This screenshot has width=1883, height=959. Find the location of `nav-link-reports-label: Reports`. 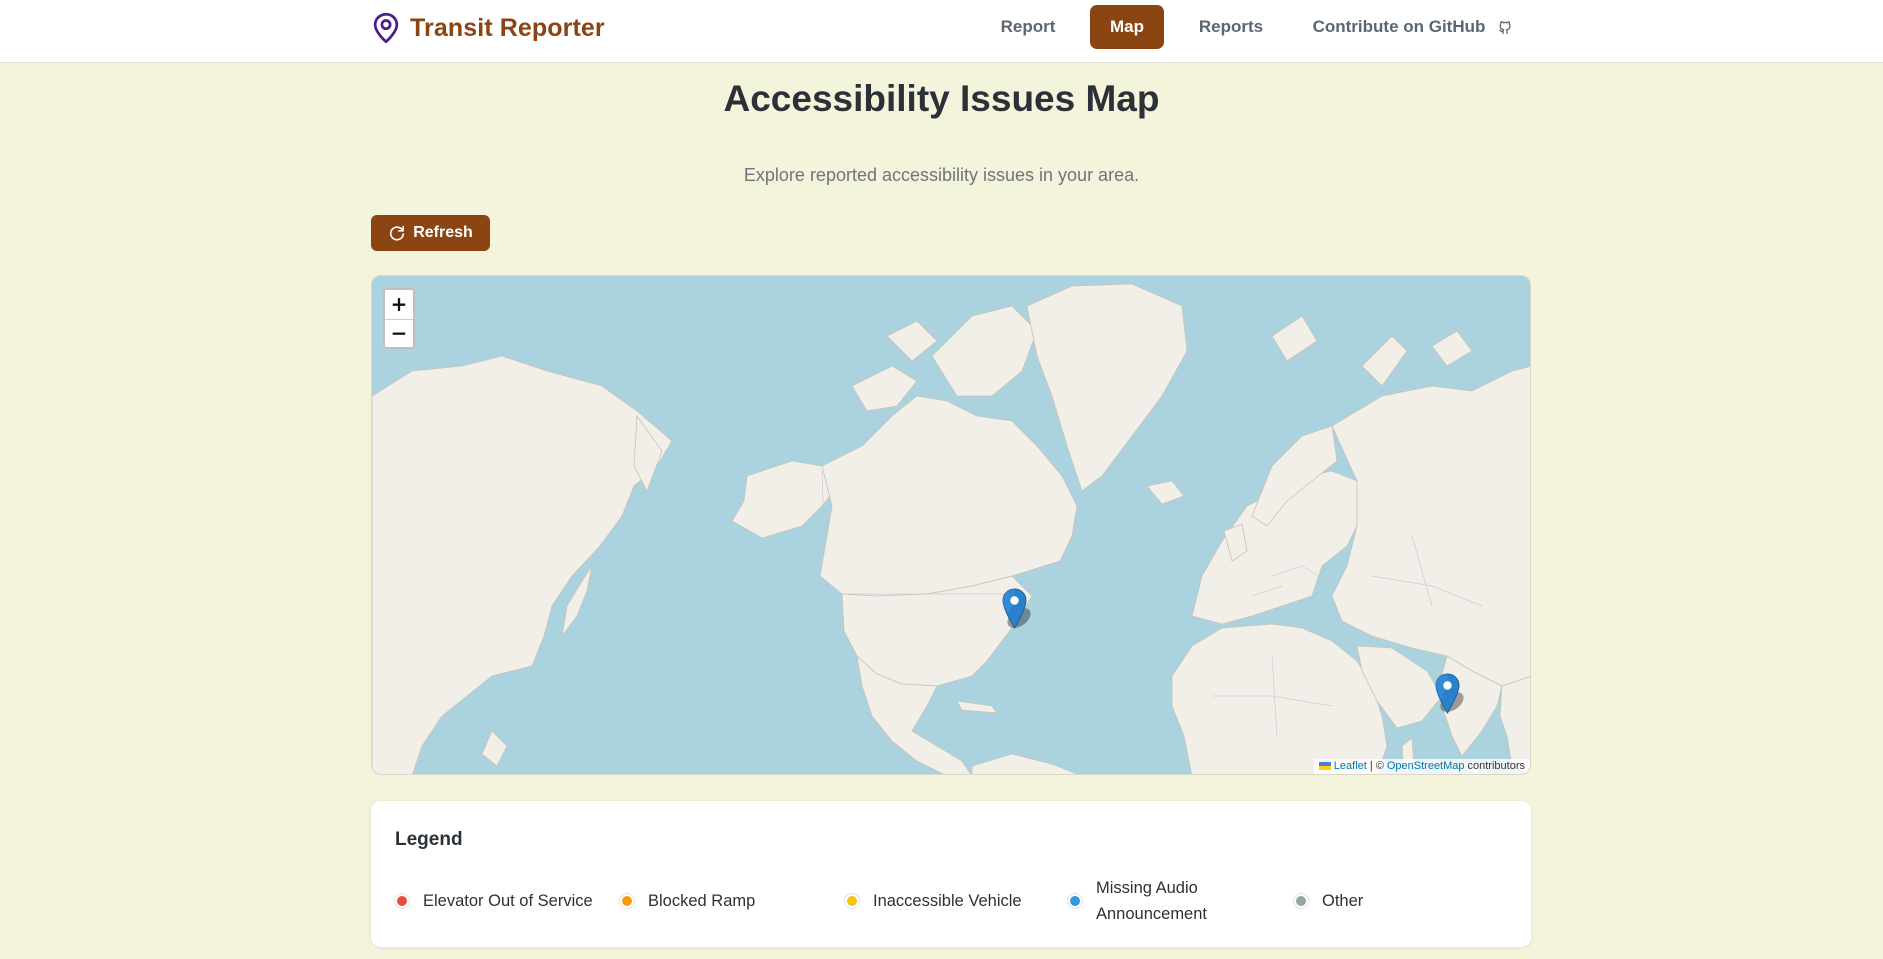

nav-link-reports-label: Reports is located at coordinates (1231, 26).